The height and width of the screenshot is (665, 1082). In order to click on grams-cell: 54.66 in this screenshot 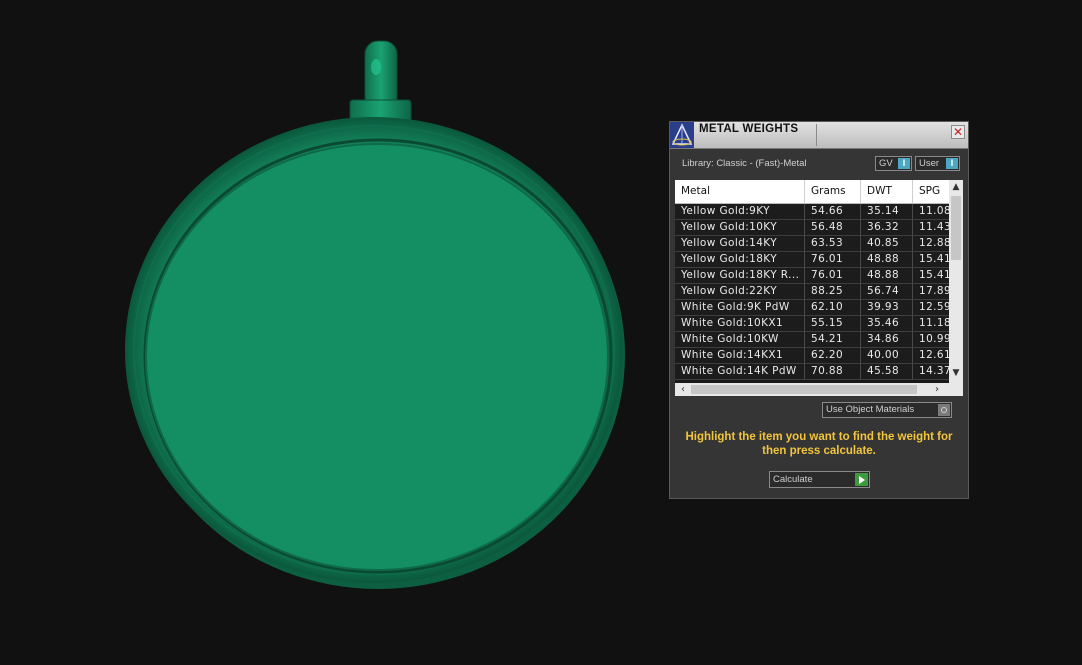, I will do `click(833, 211)`.